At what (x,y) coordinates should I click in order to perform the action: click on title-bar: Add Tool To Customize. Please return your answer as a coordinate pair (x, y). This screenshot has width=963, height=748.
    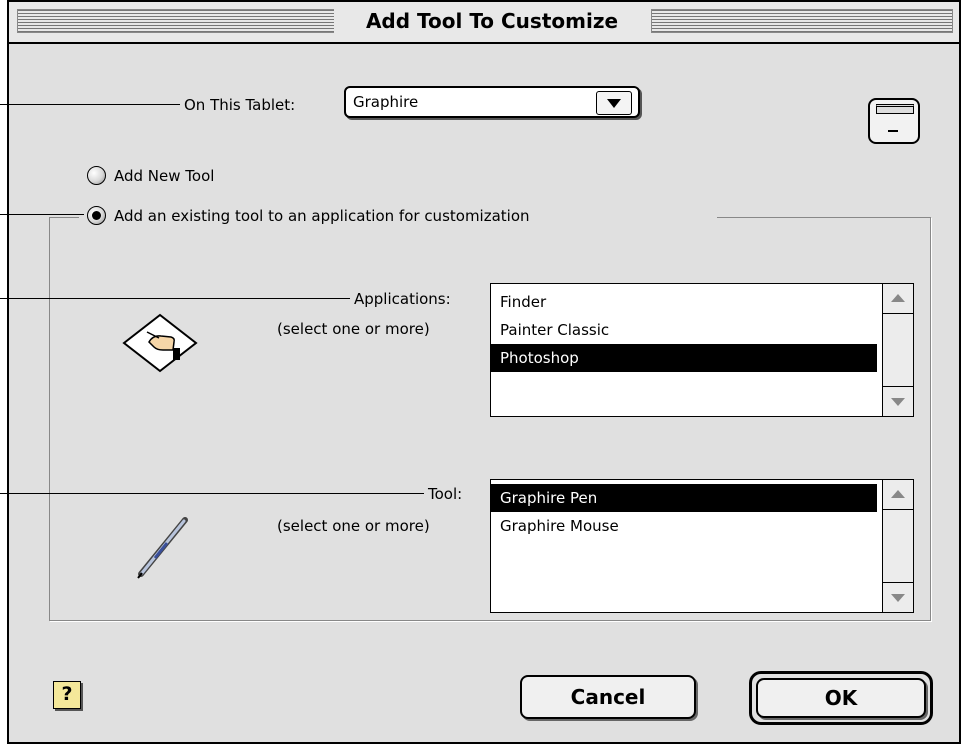
    Looking at the image, I should click on (484, 23).